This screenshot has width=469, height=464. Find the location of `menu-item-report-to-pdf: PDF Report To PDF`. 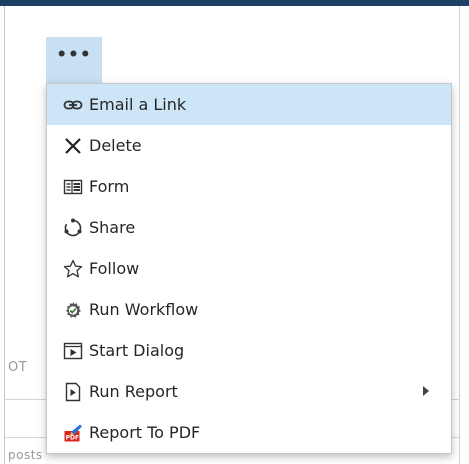

menu-item-report-to-pdf: PDF Report To PDF is located at coordinates (249, 432).